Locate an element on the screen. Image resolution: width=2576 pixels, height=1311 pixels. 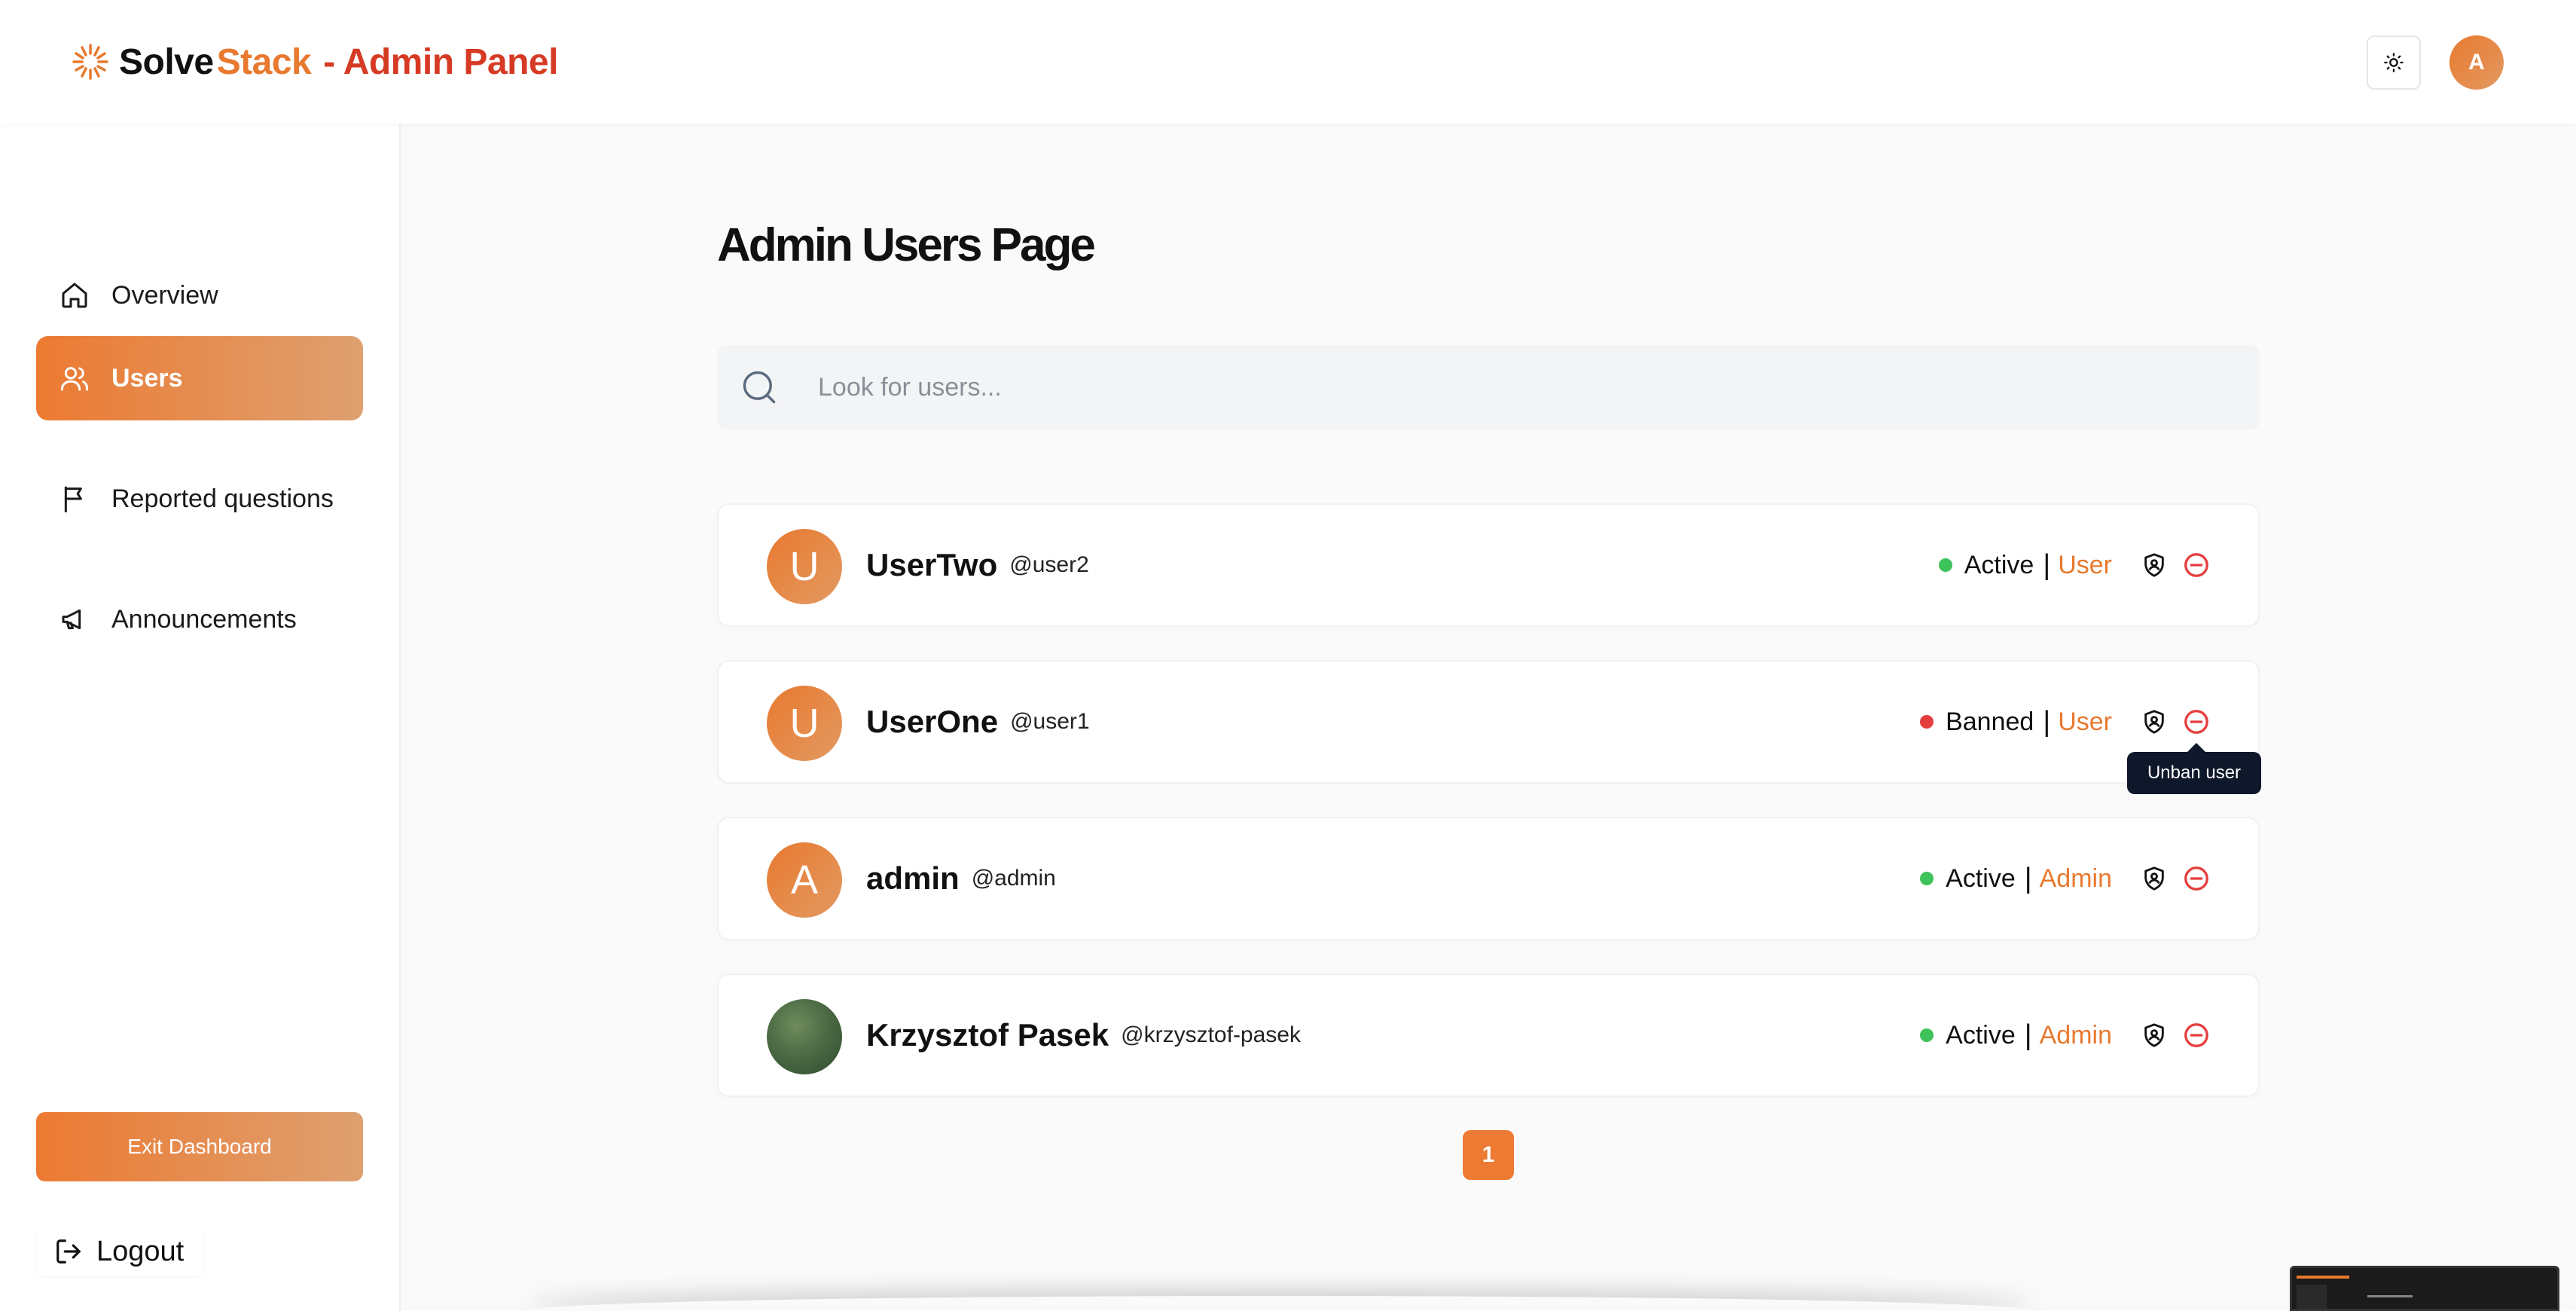
user-name: UserOne is located at coordinates (933, 721).